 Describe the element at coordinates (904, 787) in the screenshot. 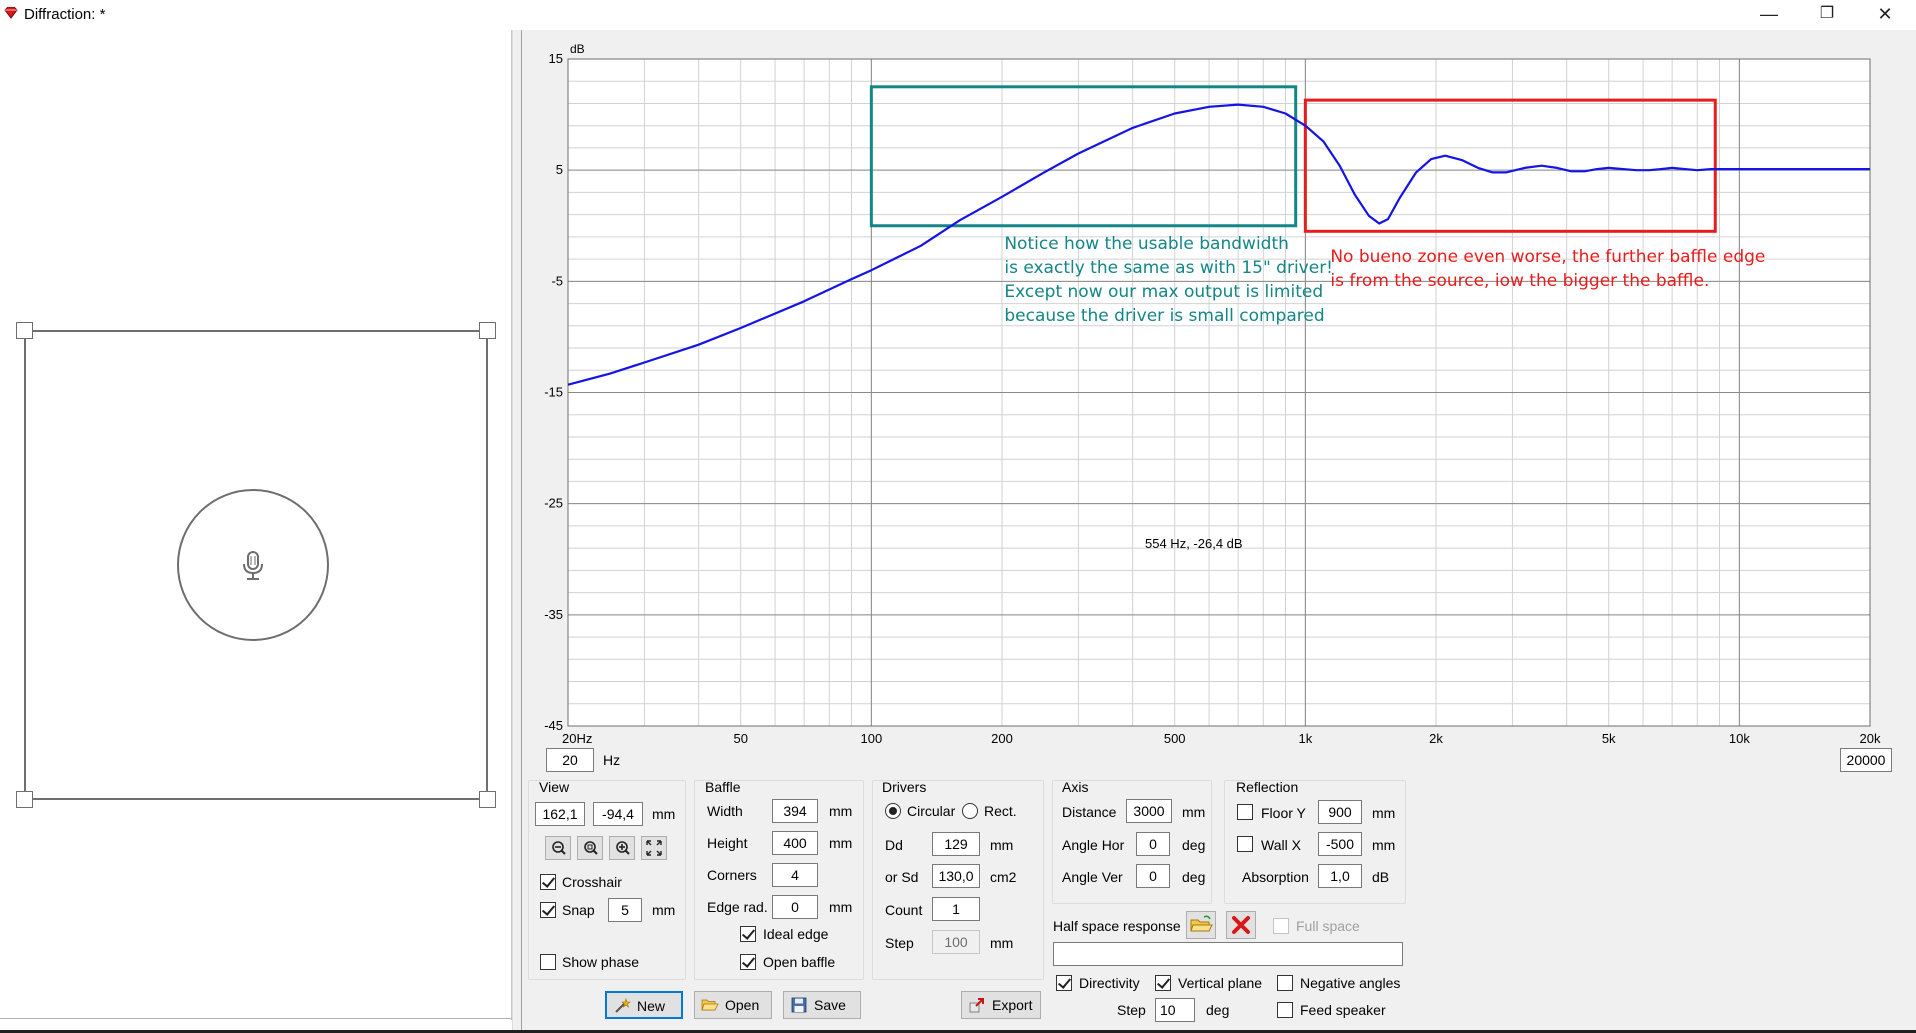

I see `drivers-group-title: Drivers` at that location.